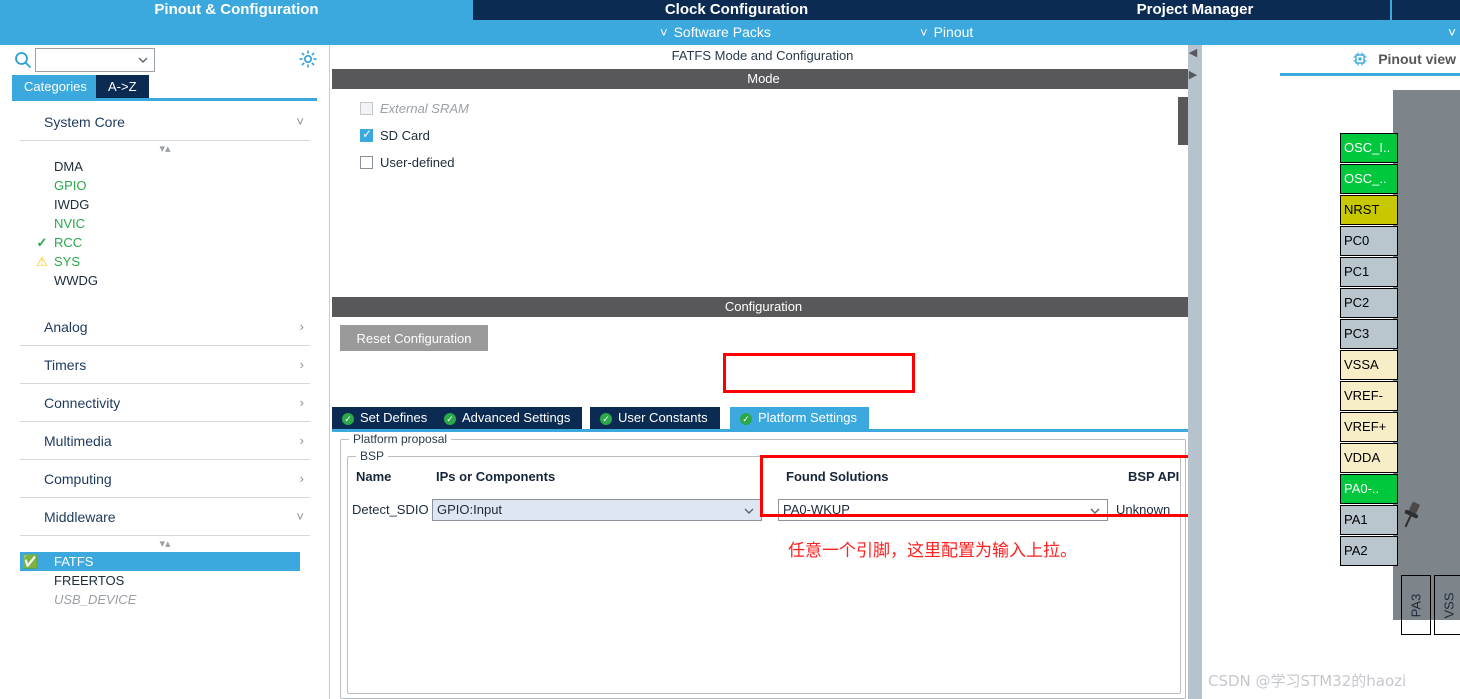  Describe the element at coordinates (165, 242) in the screenshot. I see `sidebar-item-rcc: ✓ RCC` at that location.